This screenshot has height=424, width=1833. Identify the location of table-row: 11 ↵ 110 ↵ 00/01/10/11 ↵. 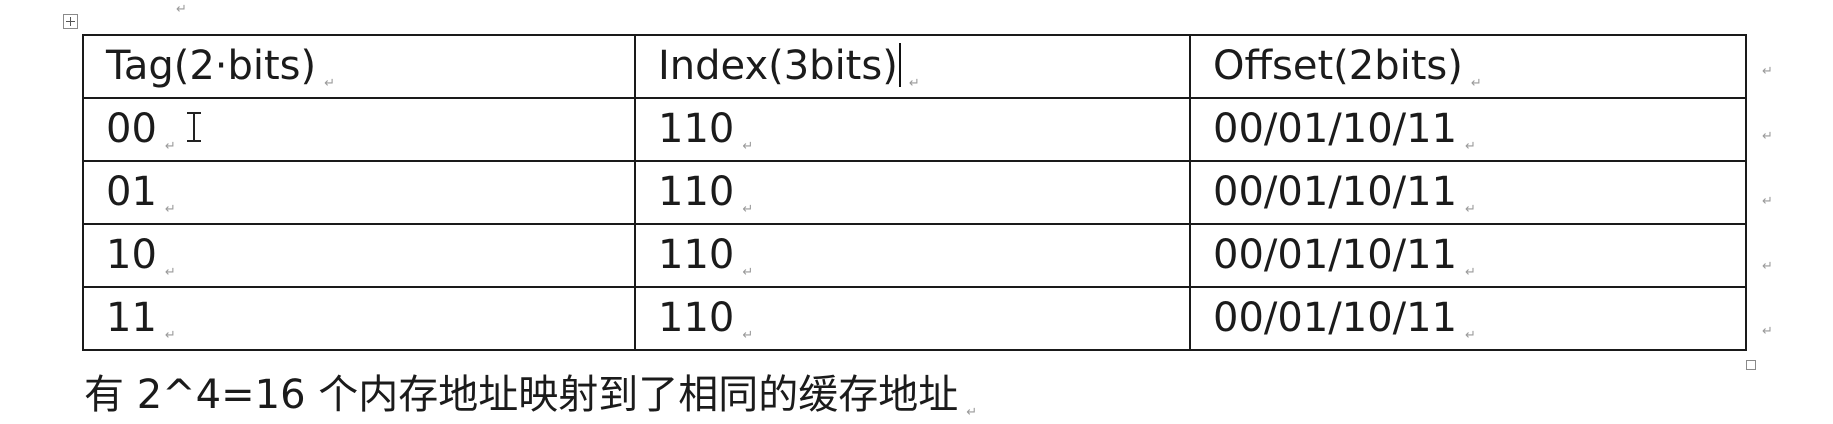
(914, 318).